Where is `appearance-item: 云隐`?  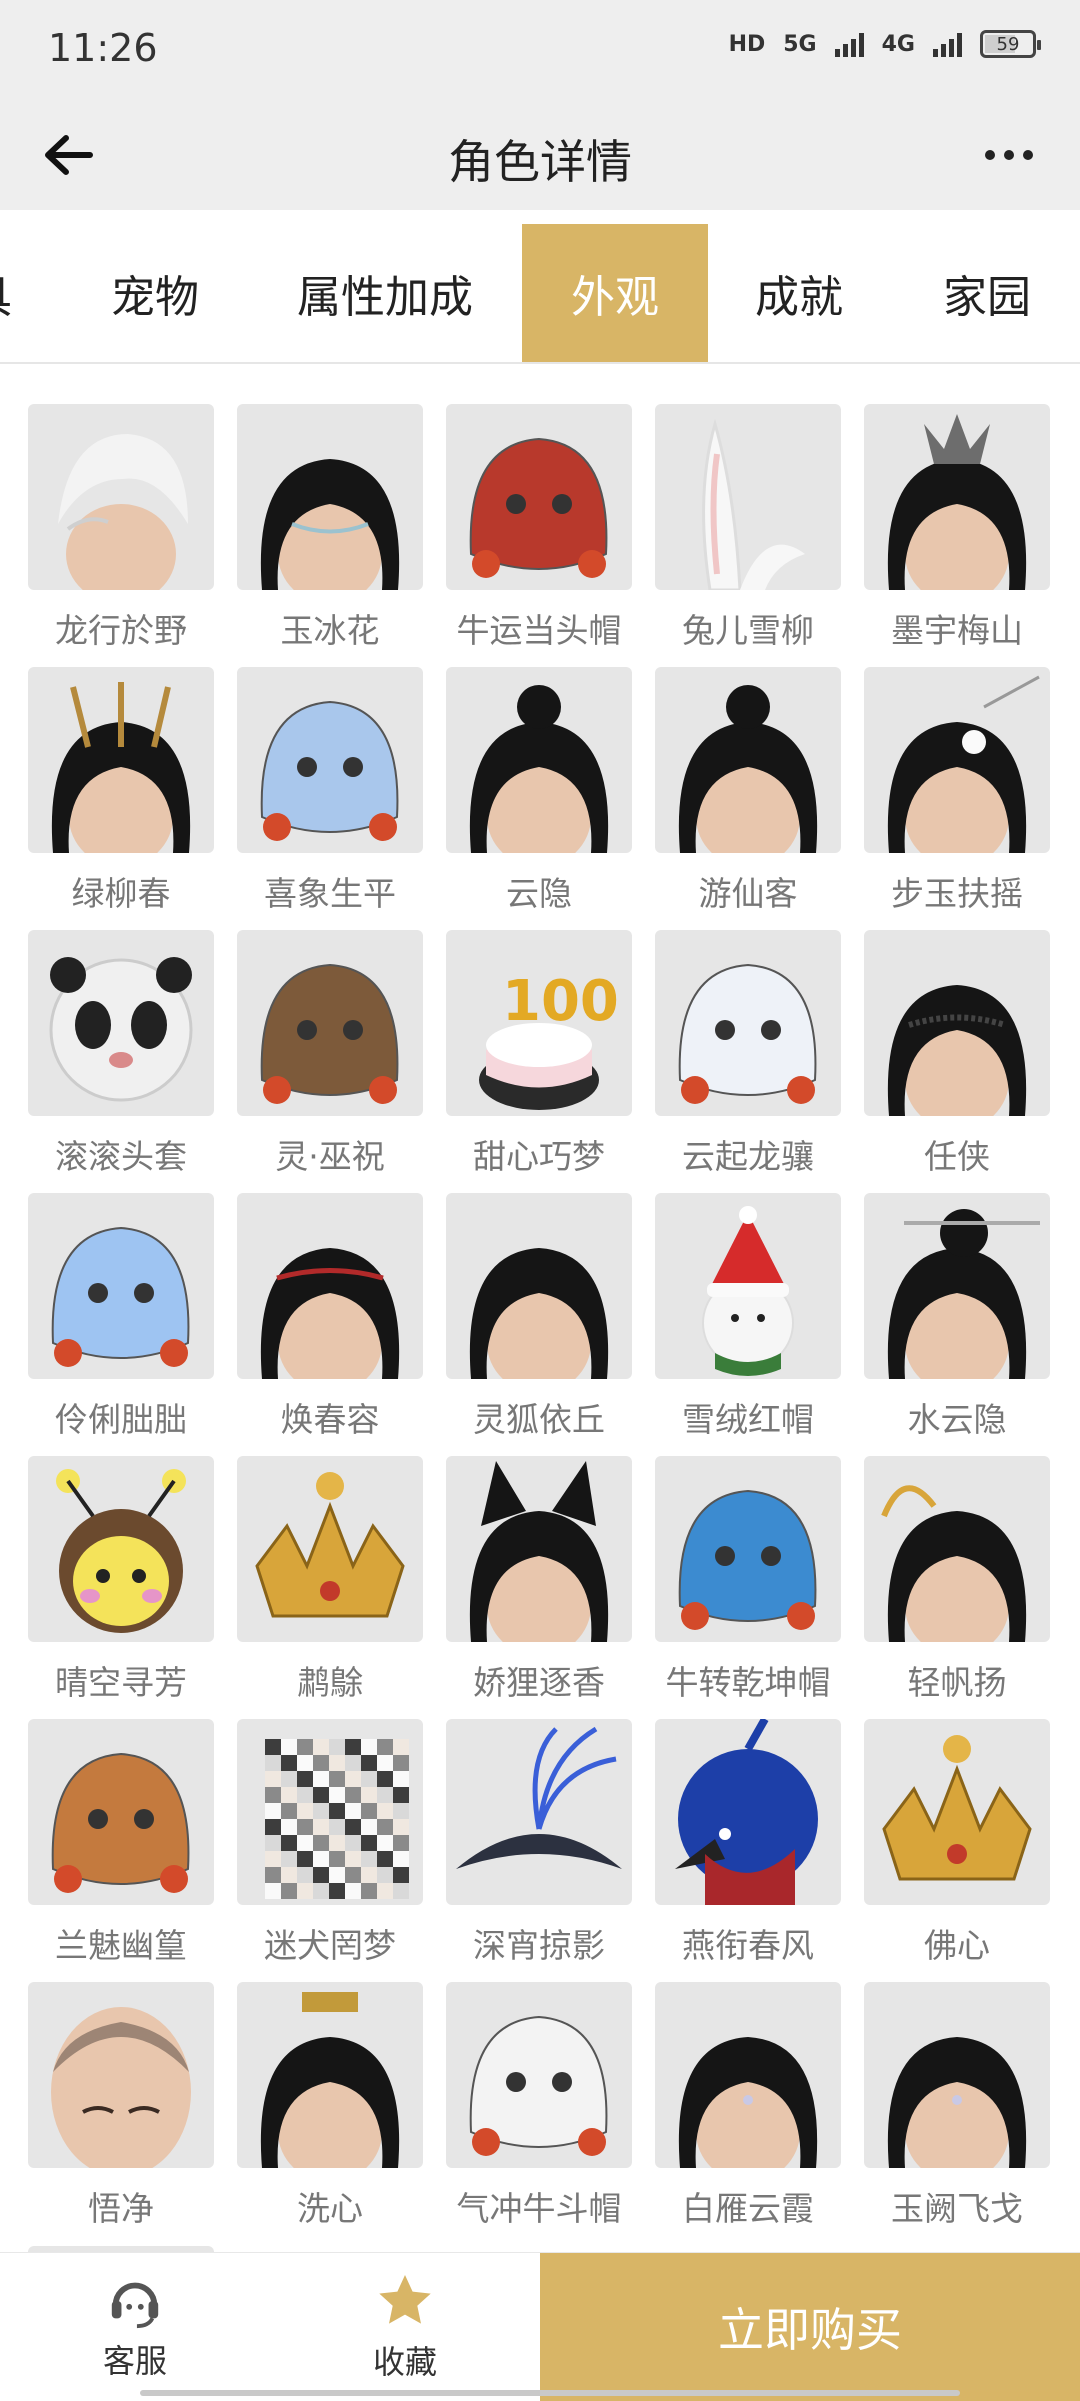
appearance-item: 云隐 is located at coordinates (539, 798).